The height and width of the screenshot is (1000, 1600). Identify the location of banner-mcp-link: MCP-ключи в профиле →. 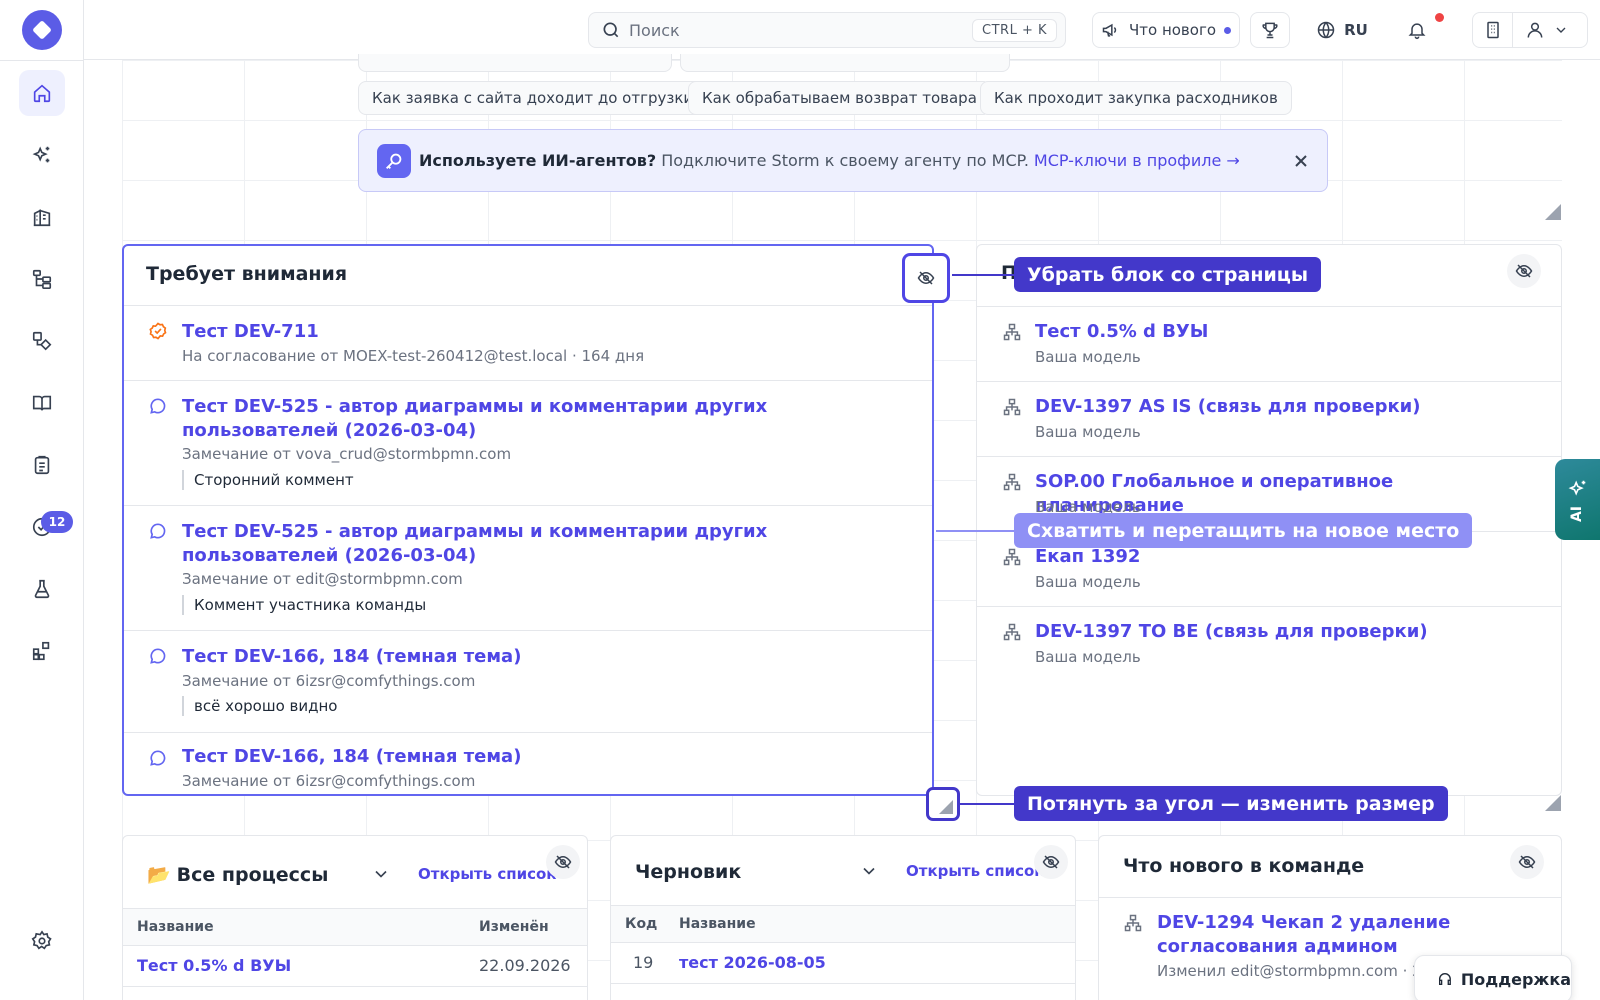
(1137, 160).